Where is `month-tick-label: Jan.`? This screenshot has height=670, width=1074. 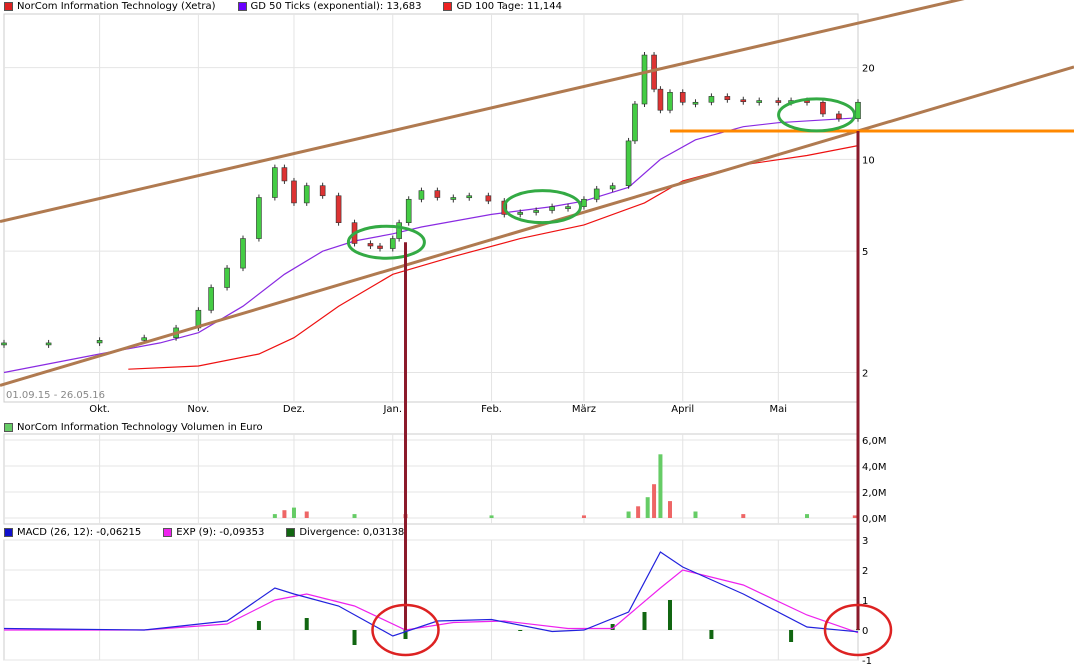 month-tick-label: Jan. is located at coordinates (392, 409).